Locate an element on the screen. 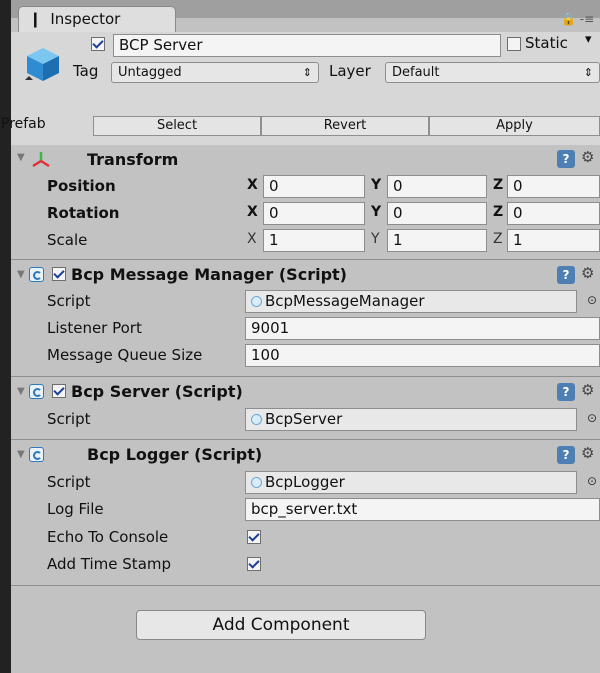 This screenshot has width=600, height=673. scale-x-field: 1 is located at coordinates (314, 240).